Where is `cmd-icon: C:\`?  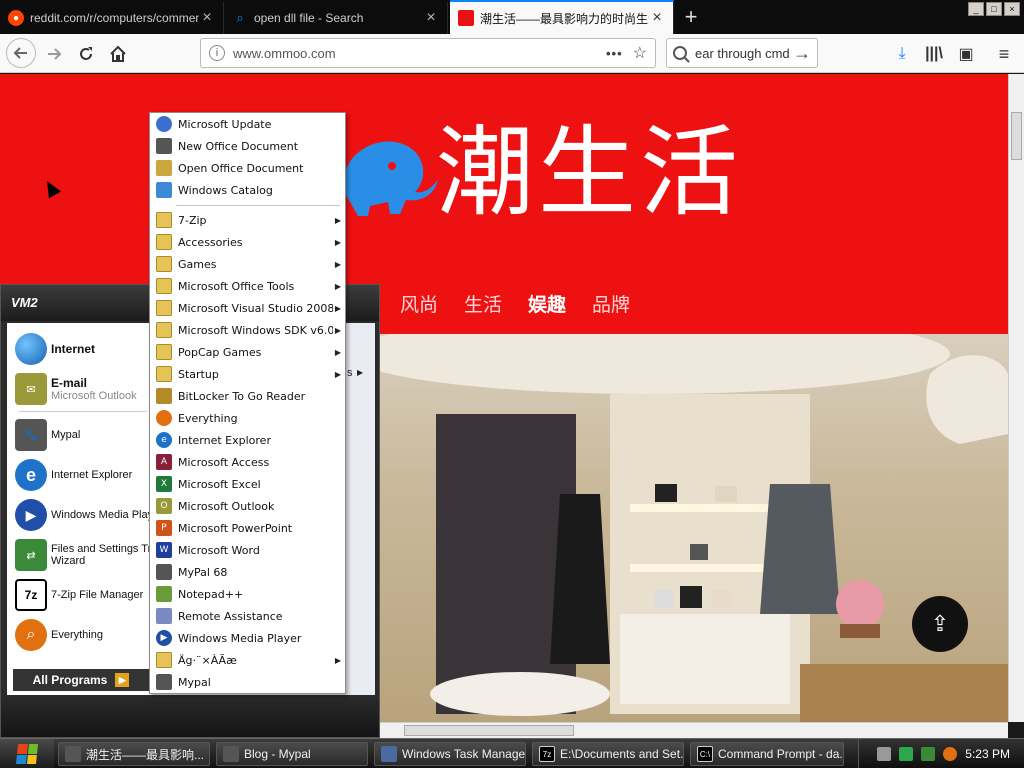 cmd-icon: C:\ is located at coordinates (705, 754).